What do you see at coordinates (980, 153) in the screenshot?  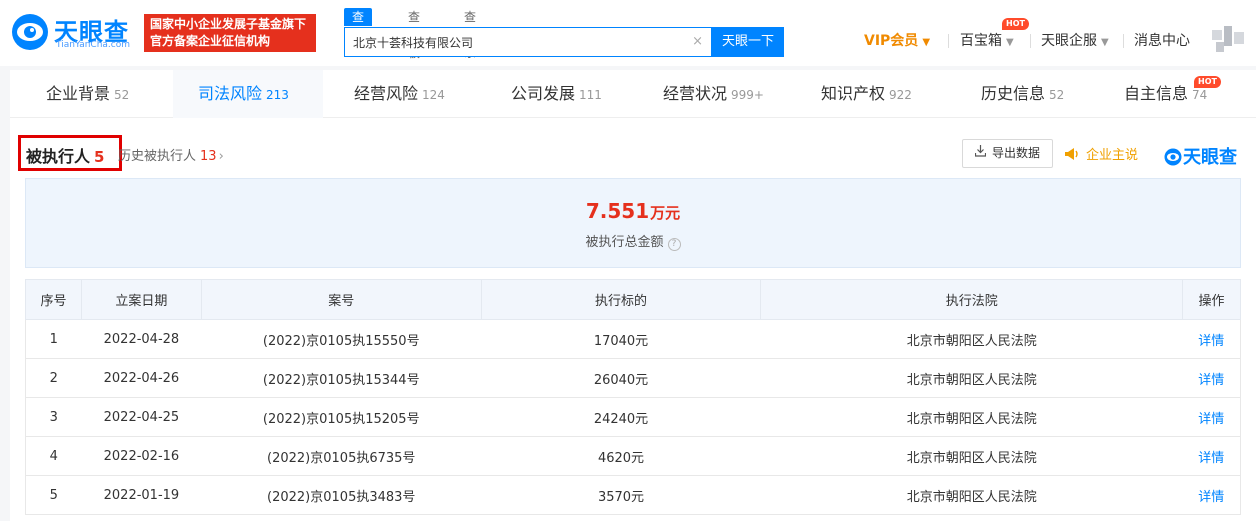 I see `download-icon` at bounding box center [980, 153].